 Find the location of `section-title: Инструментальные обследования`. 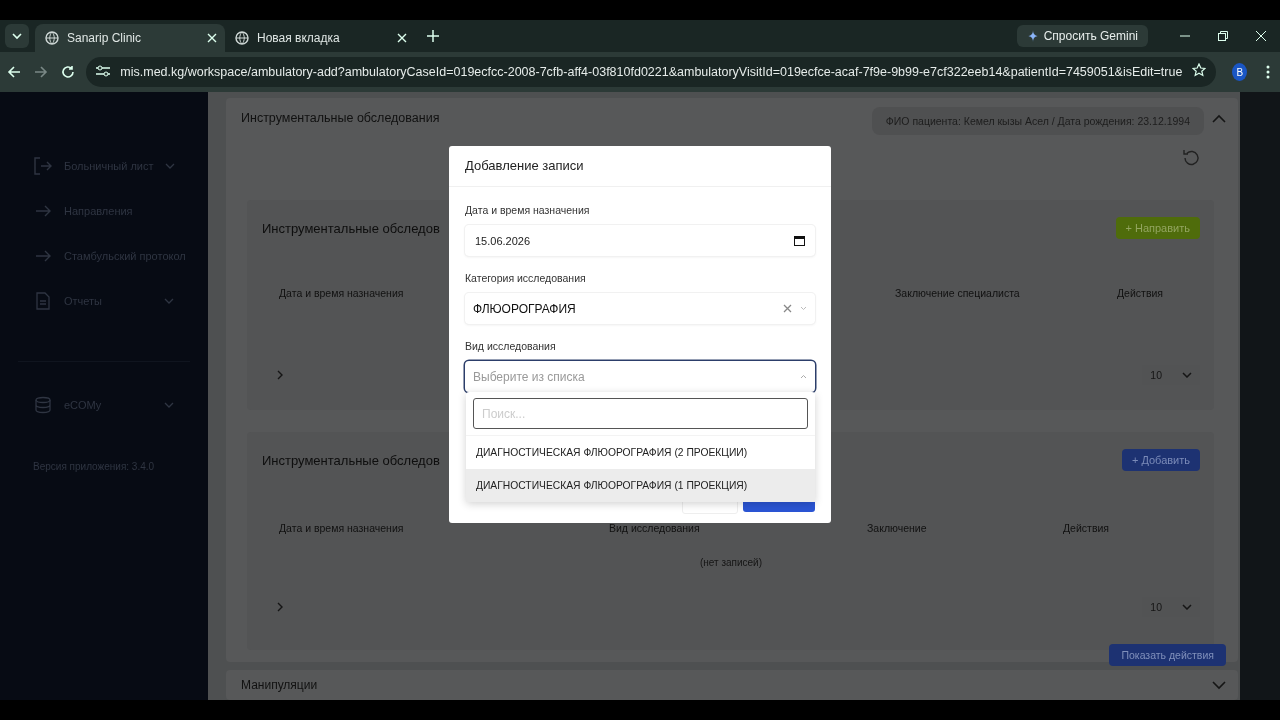

section-title: Инструментальные обследования is located at coordinates (340, 118).